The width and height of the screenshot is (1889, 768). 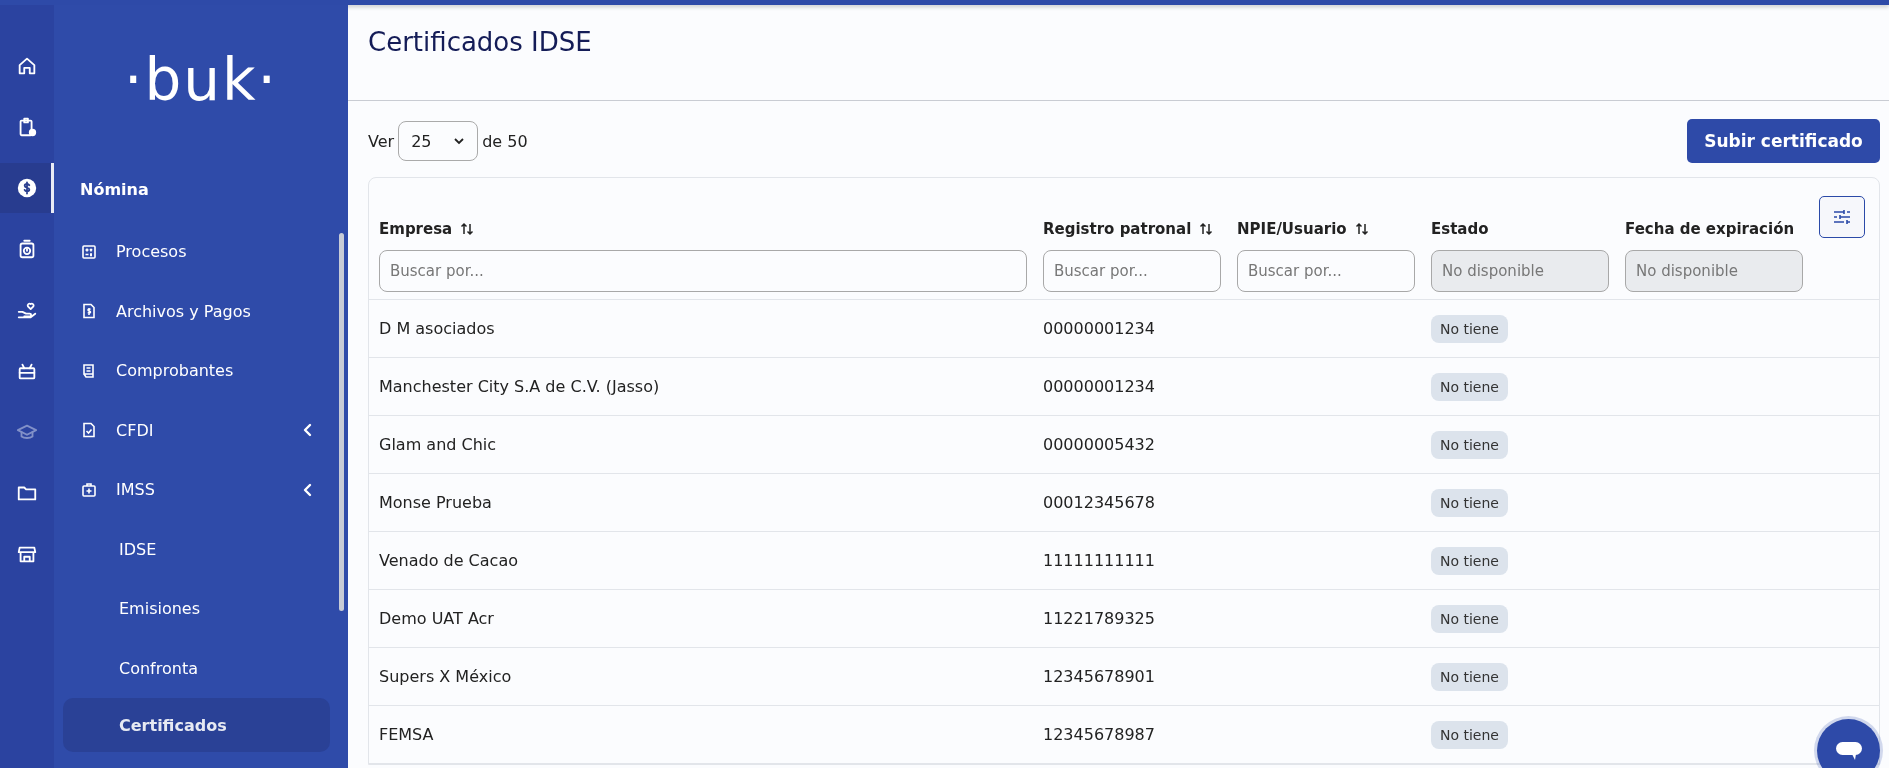 What do you see at coordinates (201, 193) in the screenshot?
I see `section-title: Nómina` at bounding box center [201, 193].